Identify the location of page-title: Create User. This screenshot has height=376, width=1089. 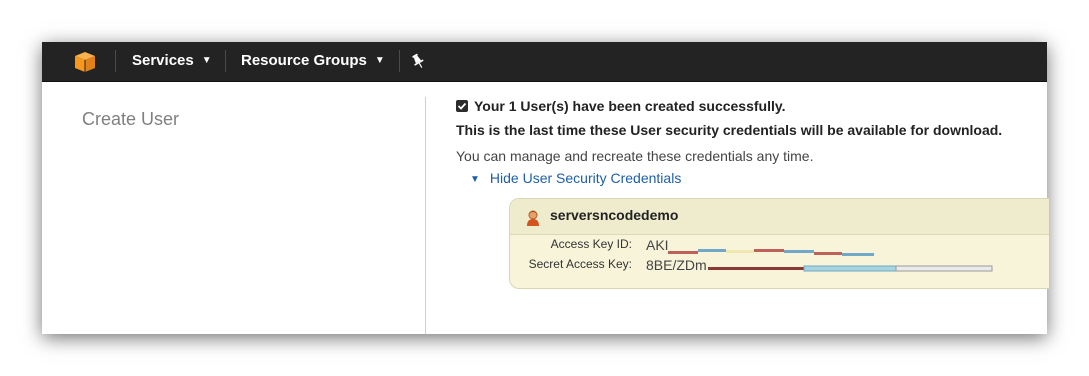
(131, 119).